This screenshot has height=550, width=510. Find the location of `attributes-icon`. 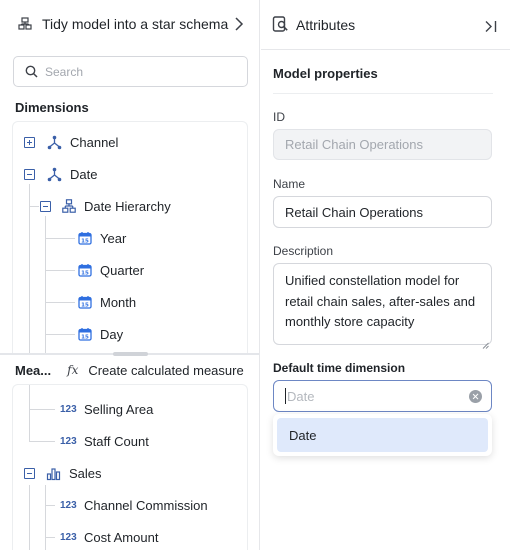

attributes-icon is located at coordinates (280, 24).